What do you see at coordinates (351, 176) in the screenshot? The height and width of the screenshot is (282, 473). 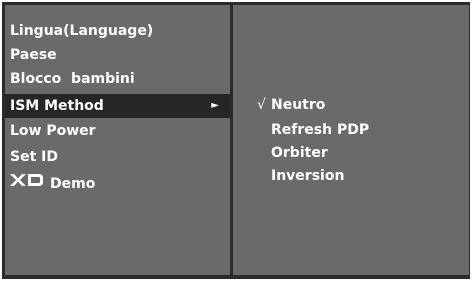 I see `submenu-item-inversion: Inversion` at bounding box center [351, 176].